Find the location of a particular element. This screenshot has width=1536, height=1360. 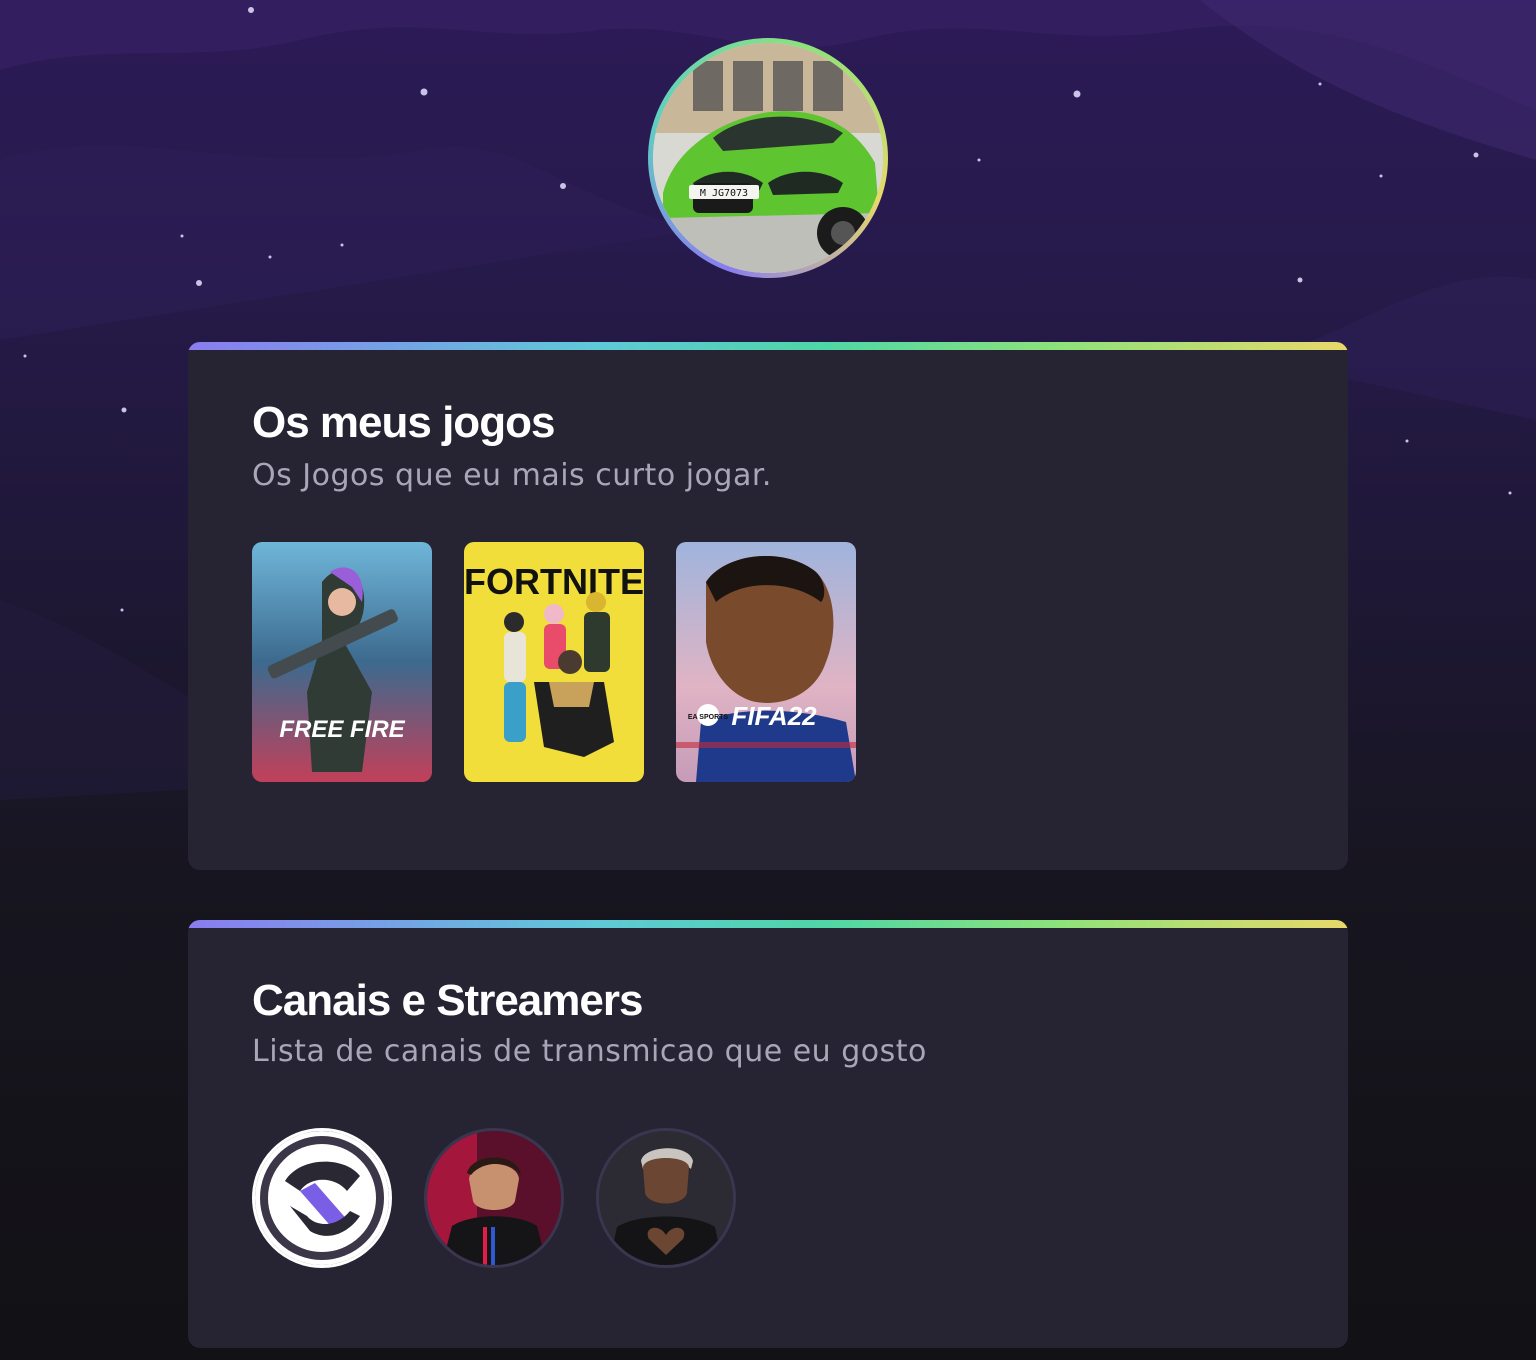

games-subtitle: Os Jogos que eu mais curto jogar. is located at coordinates (512, 475).